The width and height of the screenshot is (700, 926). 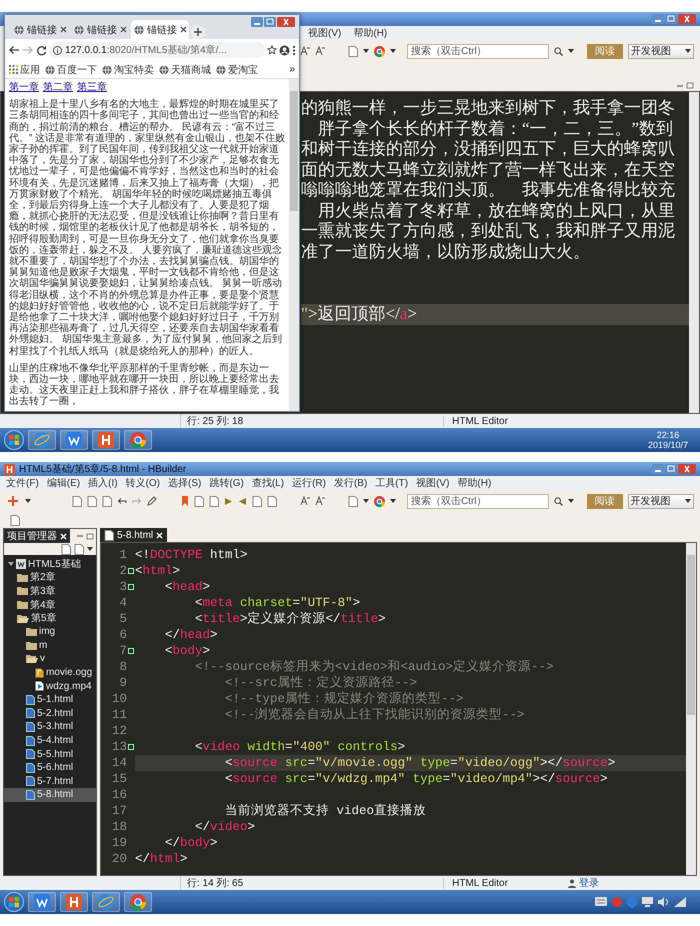 I want to click on menu-item: 运行(R), so click(x=309, y=483).